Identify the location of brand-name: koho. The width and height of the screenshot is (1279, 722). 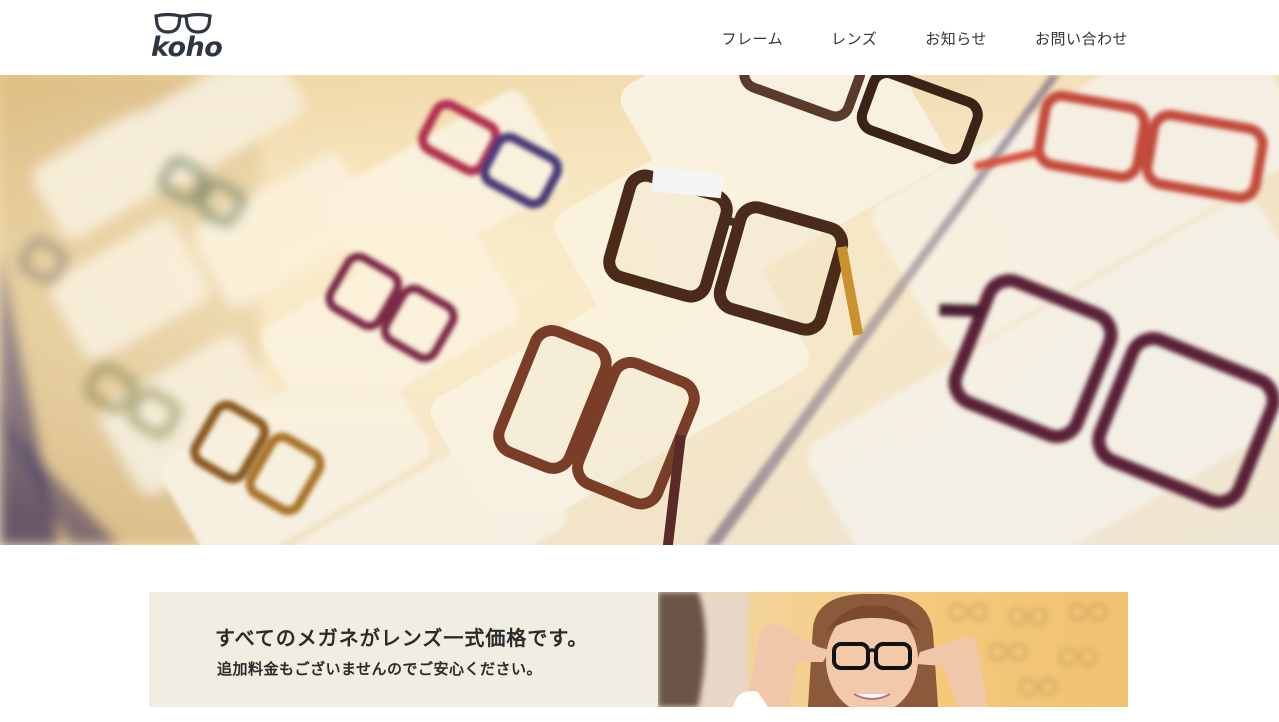
(187, 47).